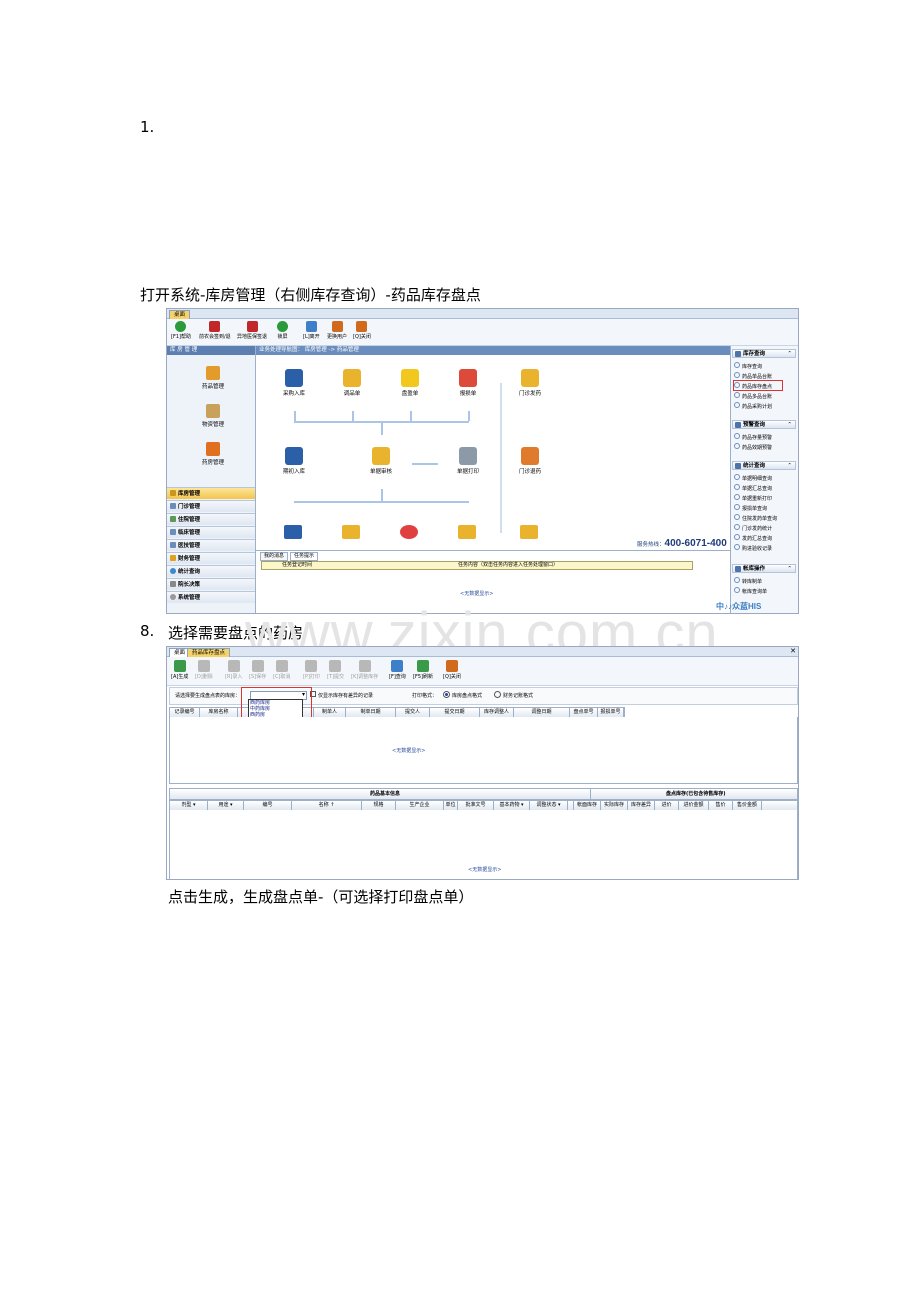 The width and height of the screenshot is (920, 1302). Describe the element at coordinates (753, 488) in the screenshot. I see `link-doc-summary-query: 单据汇总查询` at that location.